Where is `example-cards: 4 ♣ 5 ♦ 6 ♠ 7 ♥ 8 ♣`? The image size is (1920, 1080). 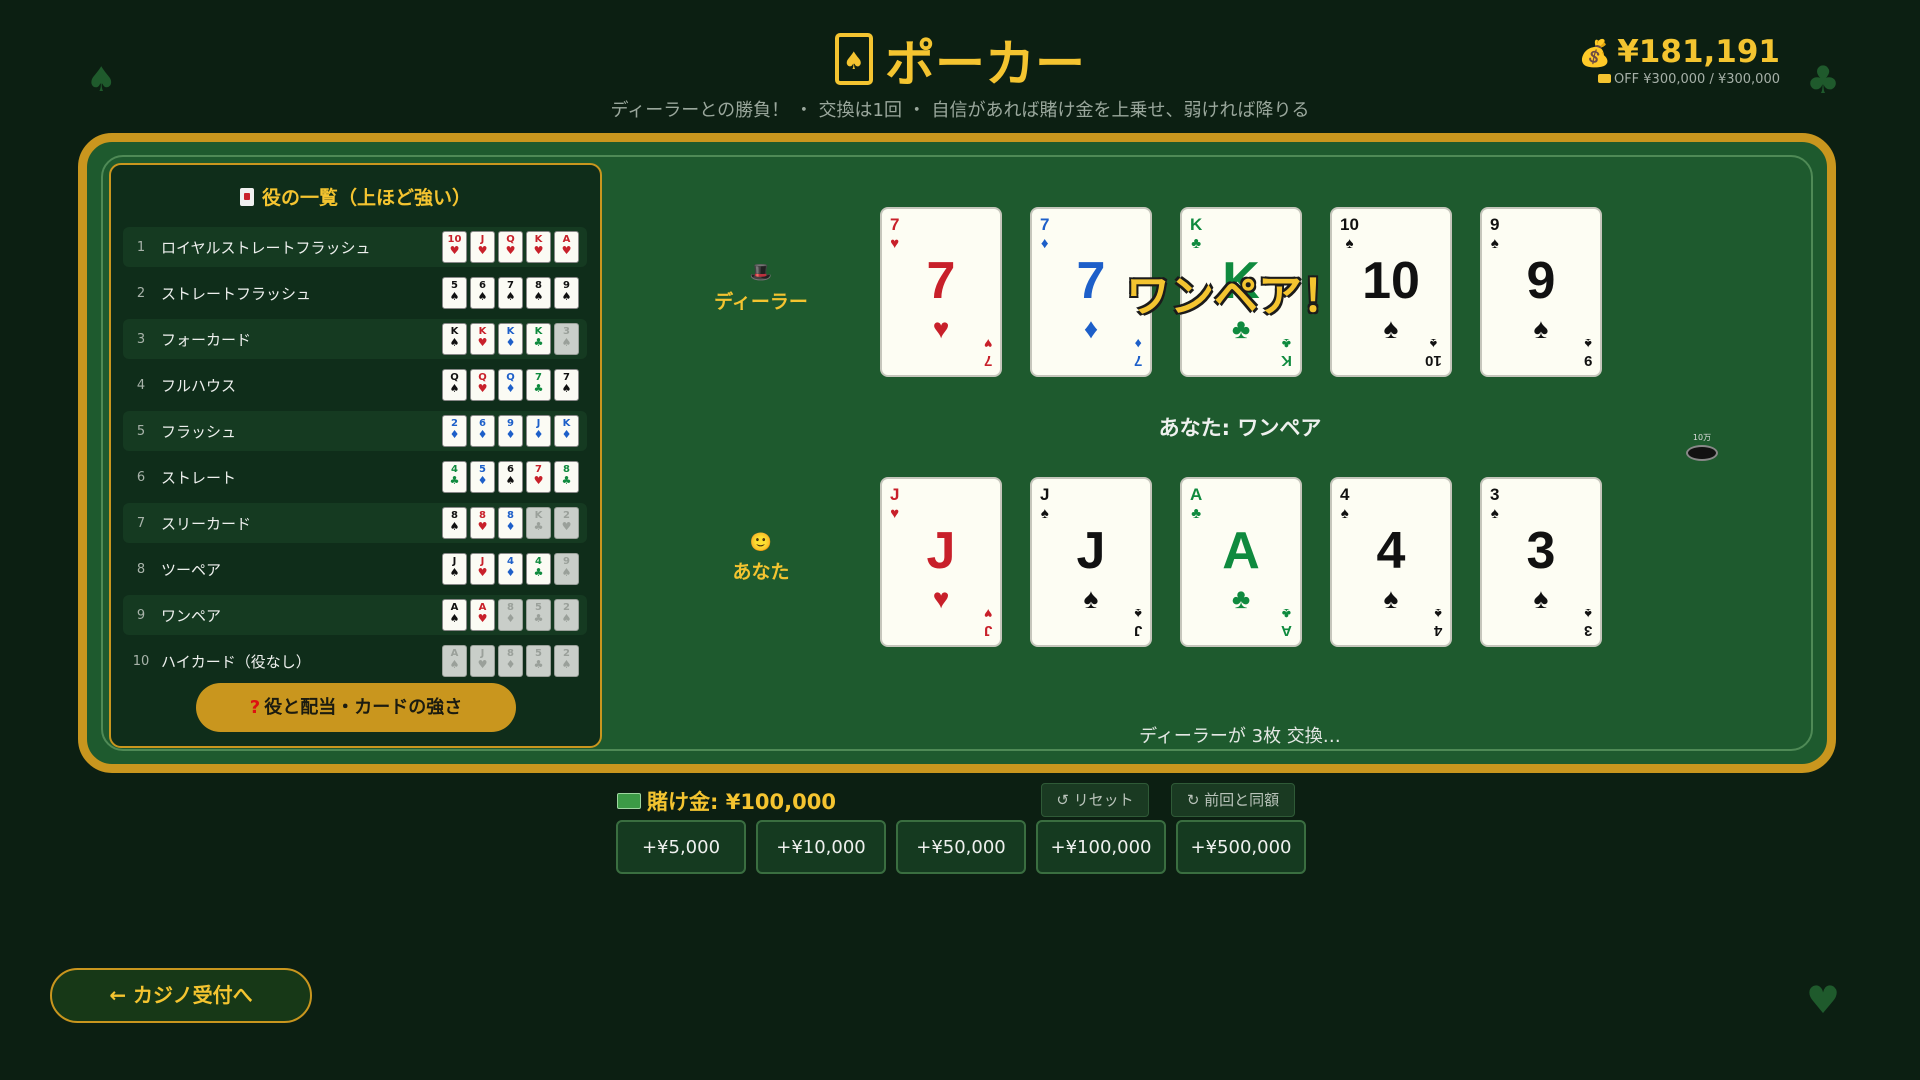 example-cards: 4 ♣ 5 ♦ 6 ♠ 7 ♥ 8 ♣ is located at coordinates (510, 477).